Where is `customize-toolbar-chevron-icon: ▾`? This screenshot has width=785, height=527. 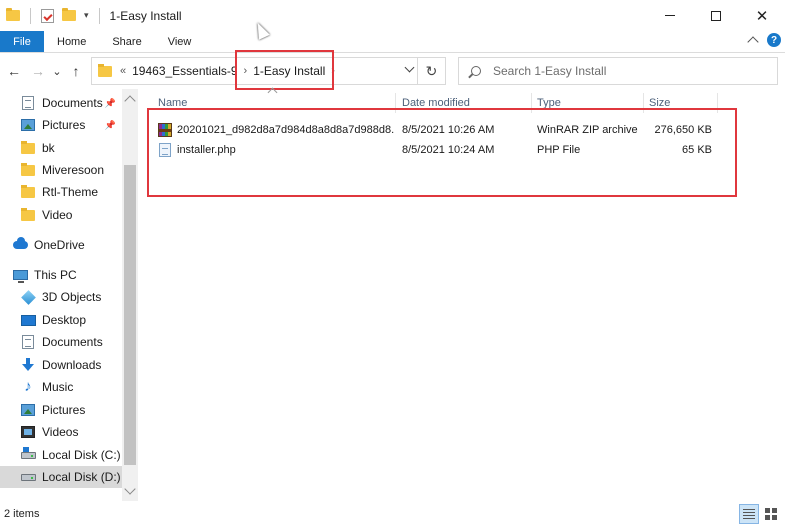
customize-toolbar-chevron-icon: ▾ is located at coordinates (86, 15).